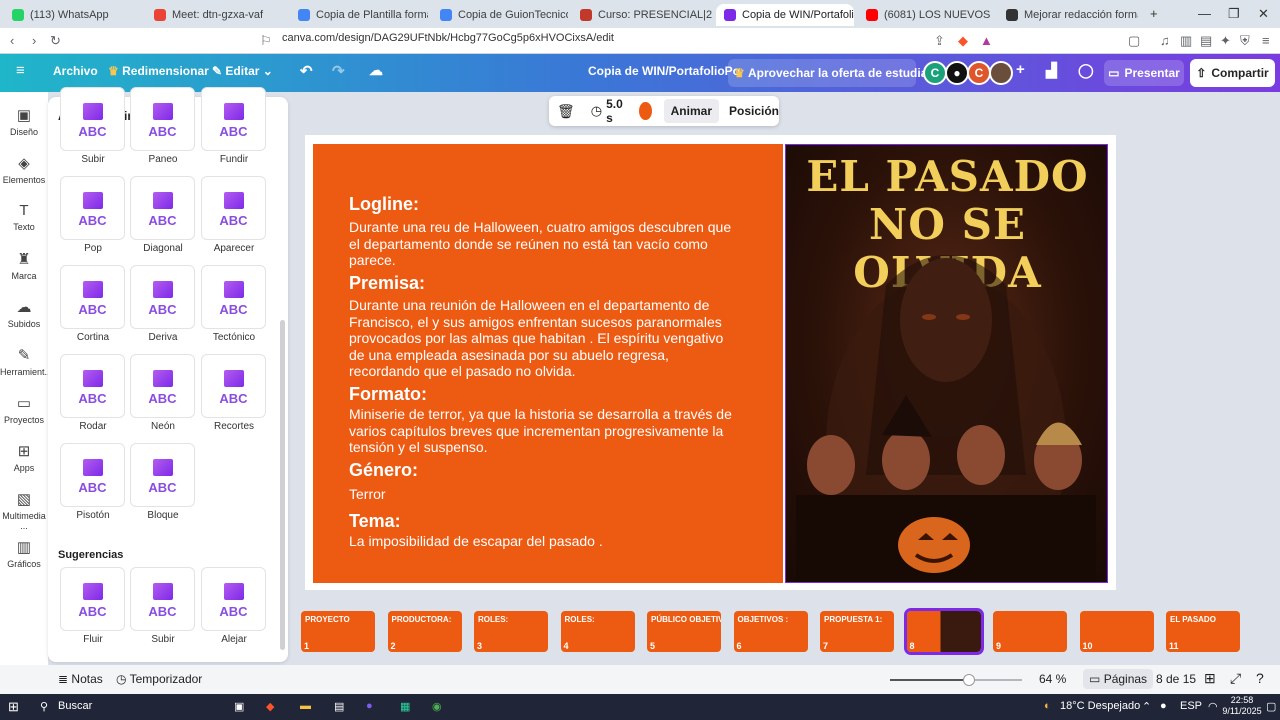 Image resolution: width=1280 pixels, height=720 pixels. Describe the element at coordinates (24, 553) in the screenshot. I see `rail-item: ▥ Gráficos` at that location.